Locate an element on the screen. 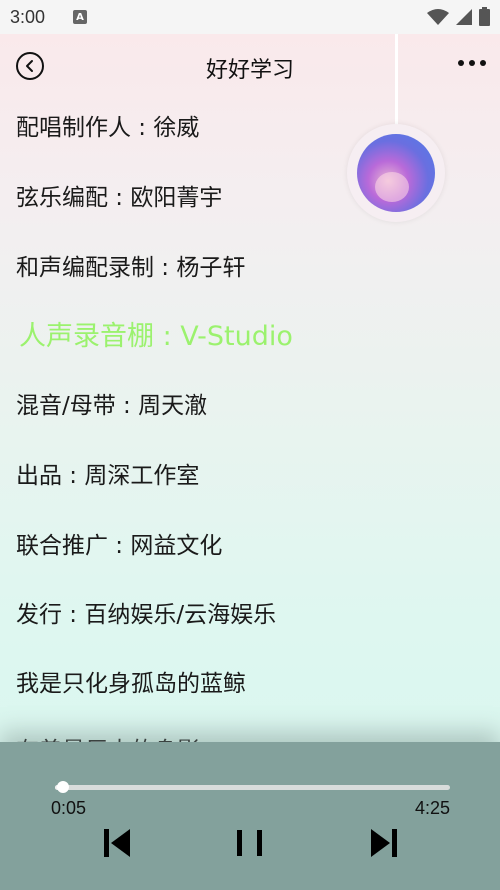 This screenshot has width=500, height=890. total-time: 4:25 is located at coordinates (432, 808).